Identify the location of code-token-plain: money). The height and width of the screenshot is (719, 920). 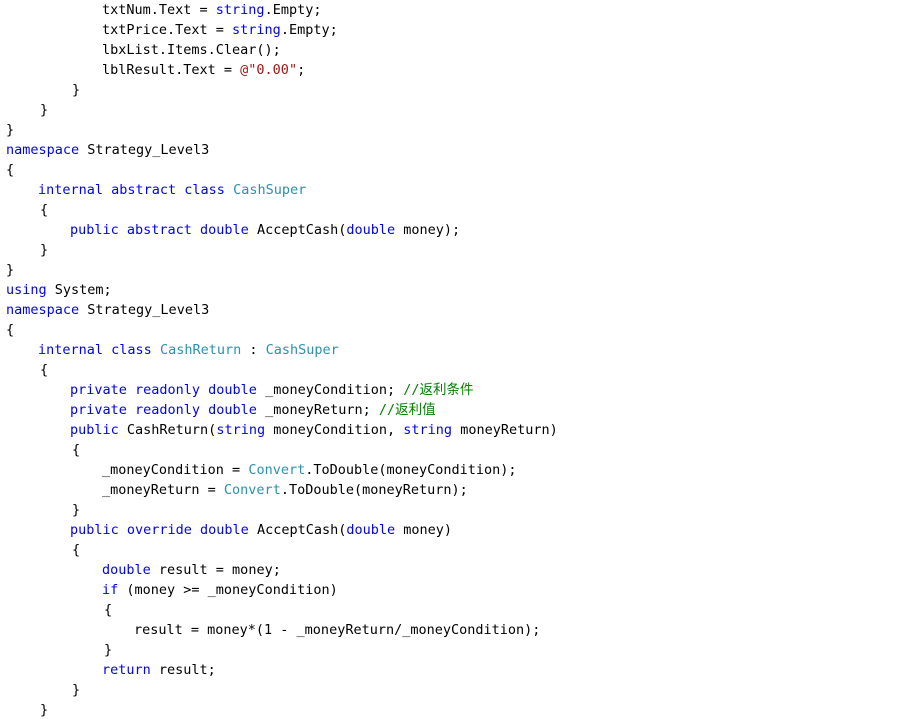
(424, 530).